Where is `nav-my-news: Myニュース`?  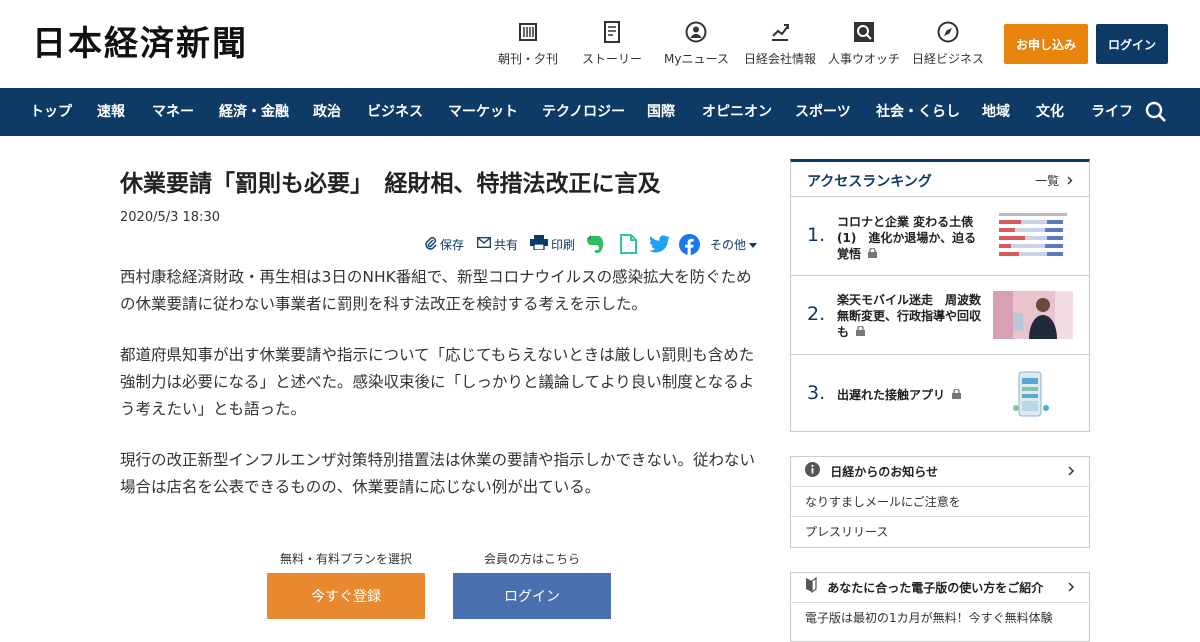
nav-my-news: Myニュース is located at coordinates (696, 45).